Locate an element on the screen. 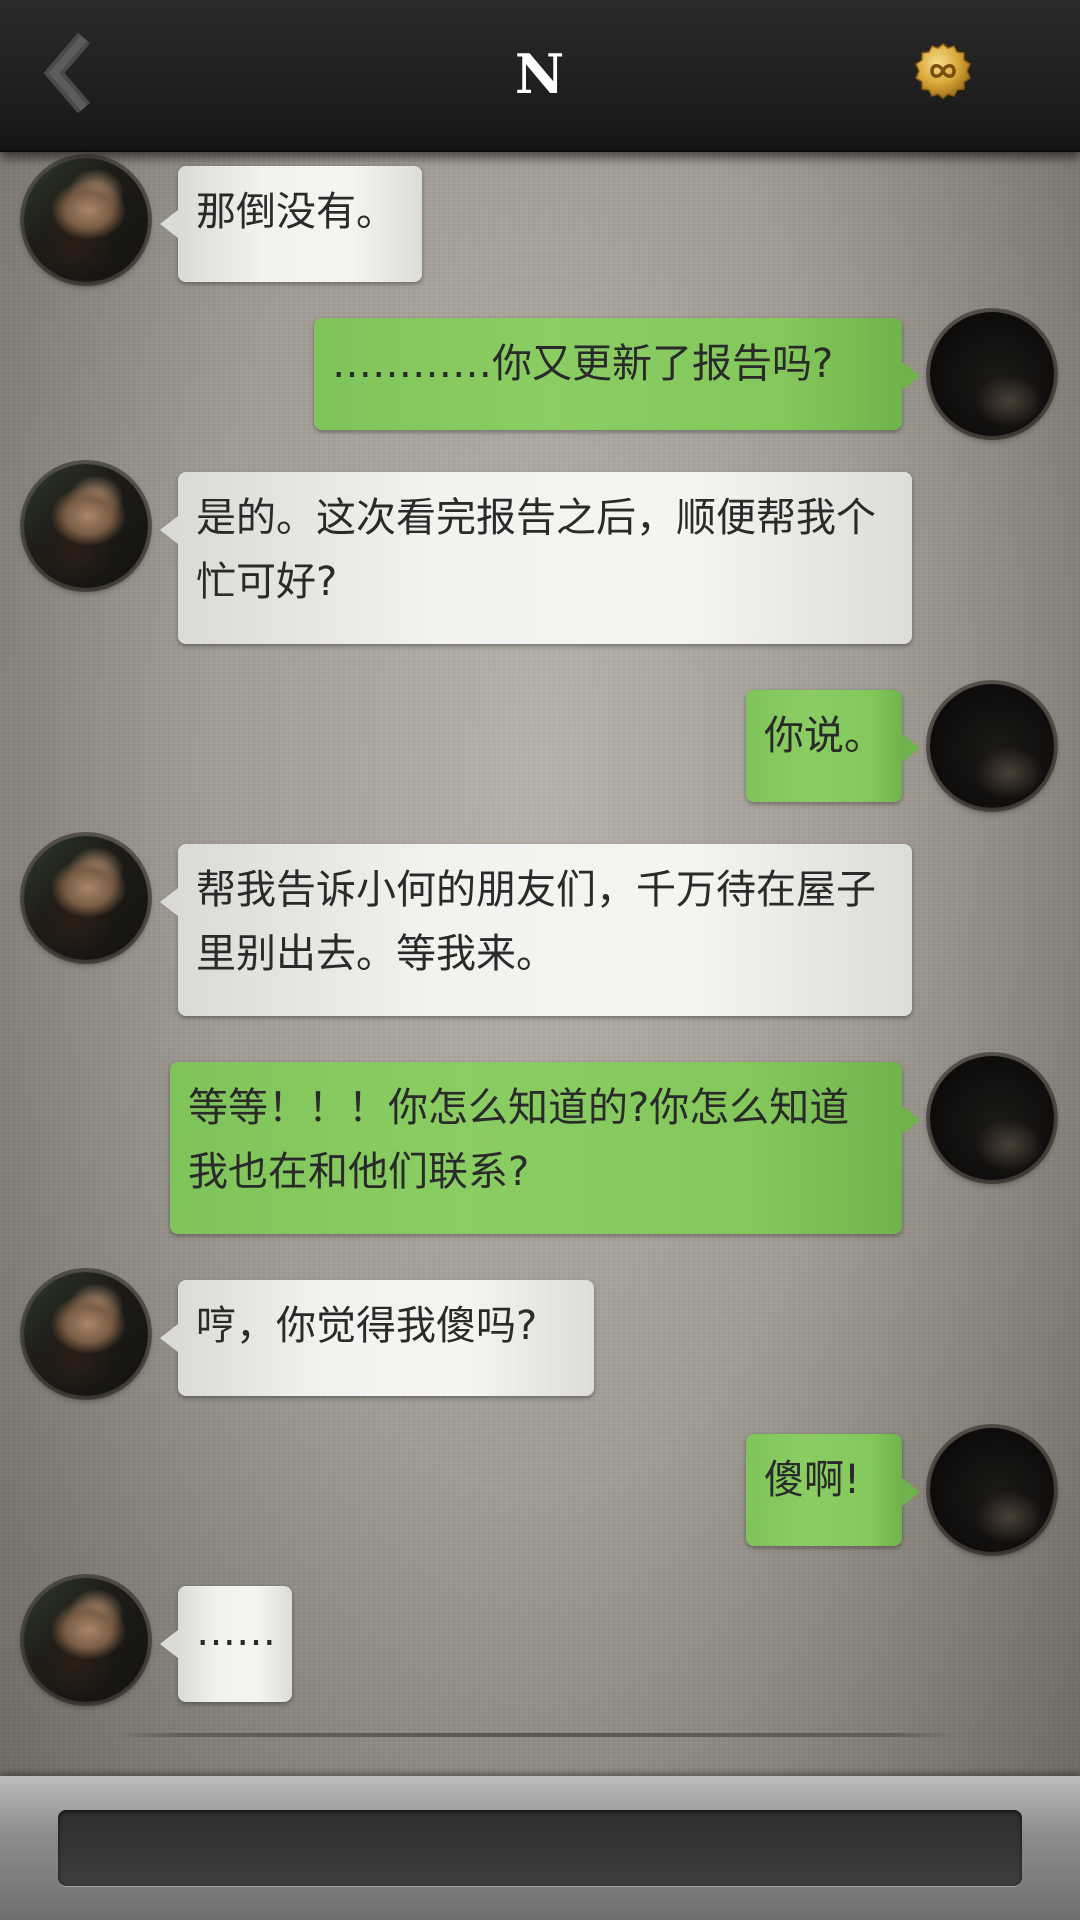 This screenshot has width=1080, height=1920. infinity-coin-icon is located at coordinates (943, 71).